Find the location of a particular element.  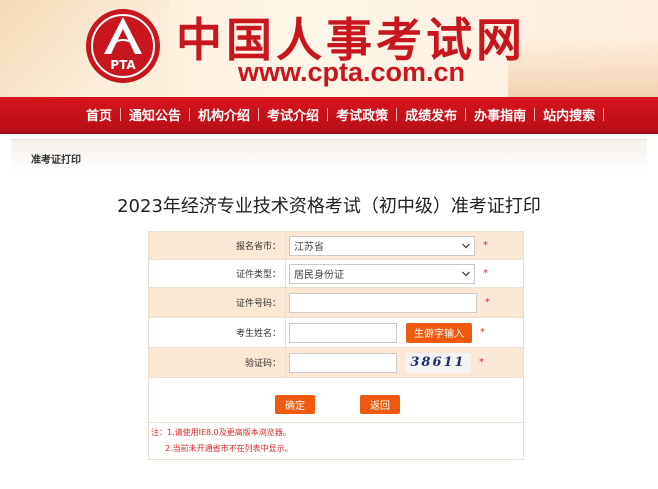

name-input is located at coordinates (343, 332).